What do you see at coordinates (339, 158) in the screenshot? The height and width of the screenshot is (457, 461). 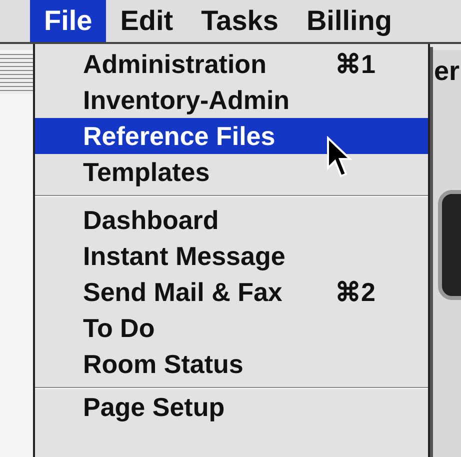 I see `cursor-arrow-icon` at bounding box center [339, 158].